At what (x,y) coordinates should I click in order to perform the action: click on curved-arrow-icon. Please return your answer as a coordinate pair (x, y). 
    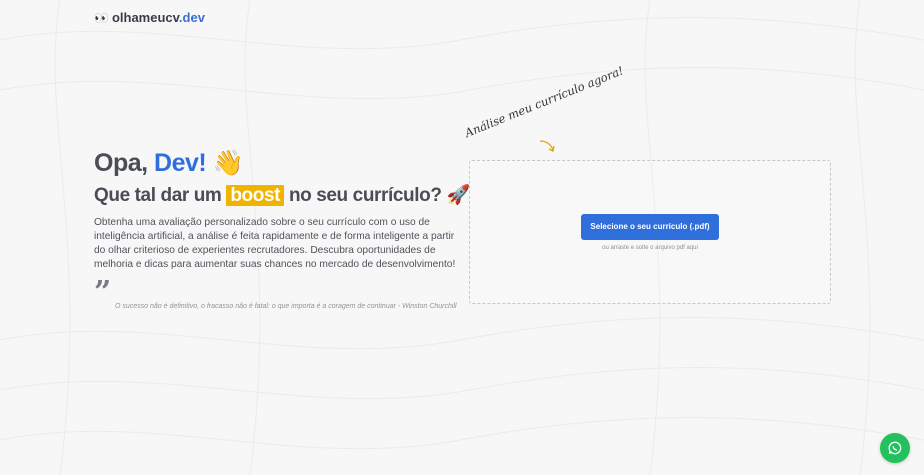
    Looking at the image, I should click on (547, 146).